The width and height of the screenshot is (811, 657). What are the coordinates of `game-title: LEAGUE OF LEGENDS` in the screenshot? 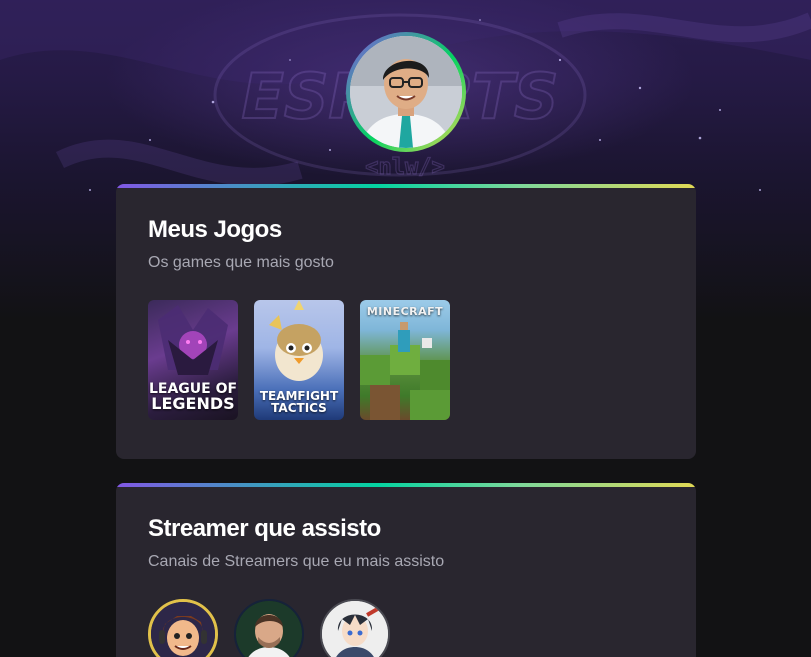 It's located at (193, 397).